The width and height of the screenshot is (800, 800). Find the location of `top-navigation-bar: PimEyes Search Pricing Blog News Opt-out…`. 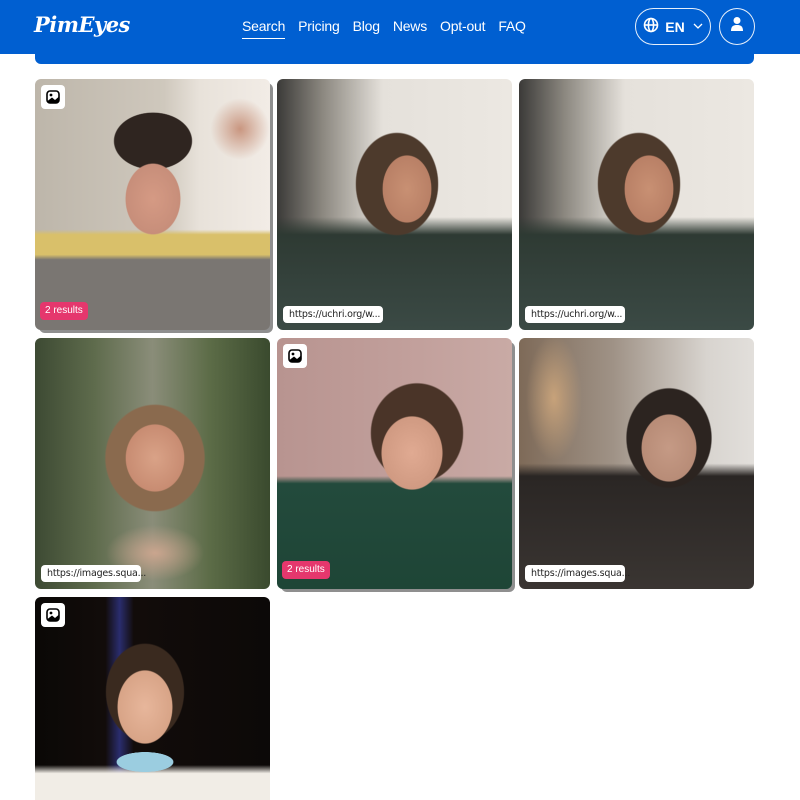

top-navigation-bar: PimEyes Search Pricing Blog News Opt-out… is located at coordinates (400, 27).